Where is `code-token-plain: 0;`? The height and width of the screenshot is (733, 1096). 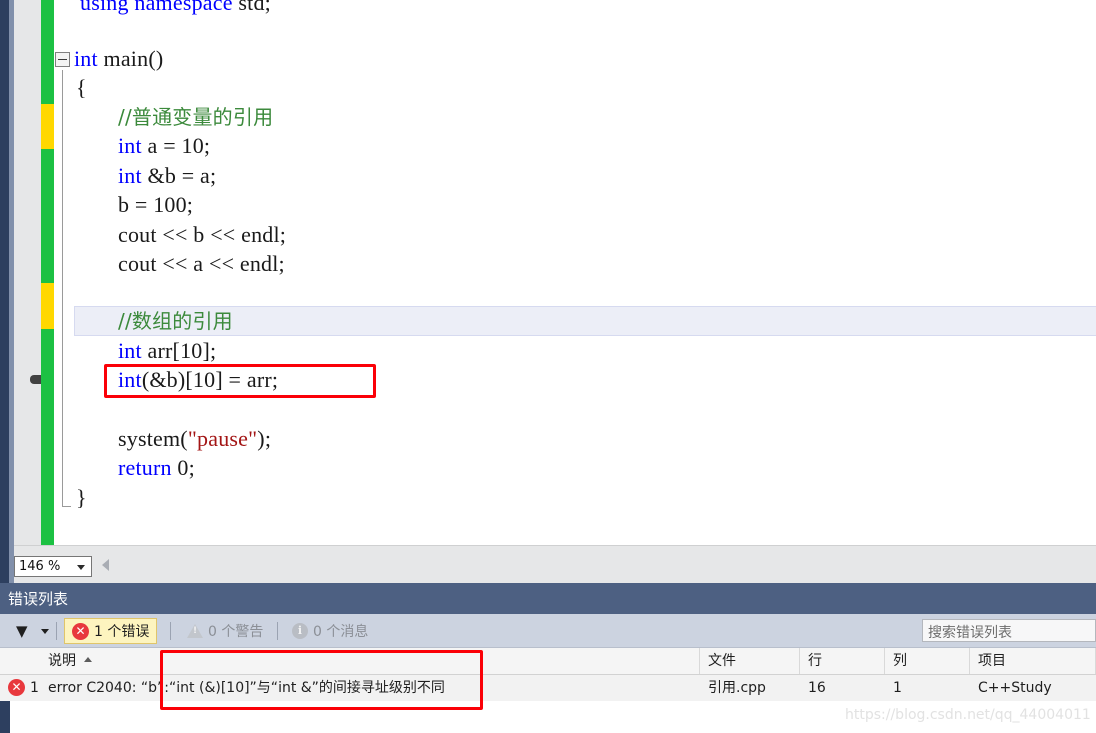 code-token-plain: 0; is located at coordinates (183, 467).